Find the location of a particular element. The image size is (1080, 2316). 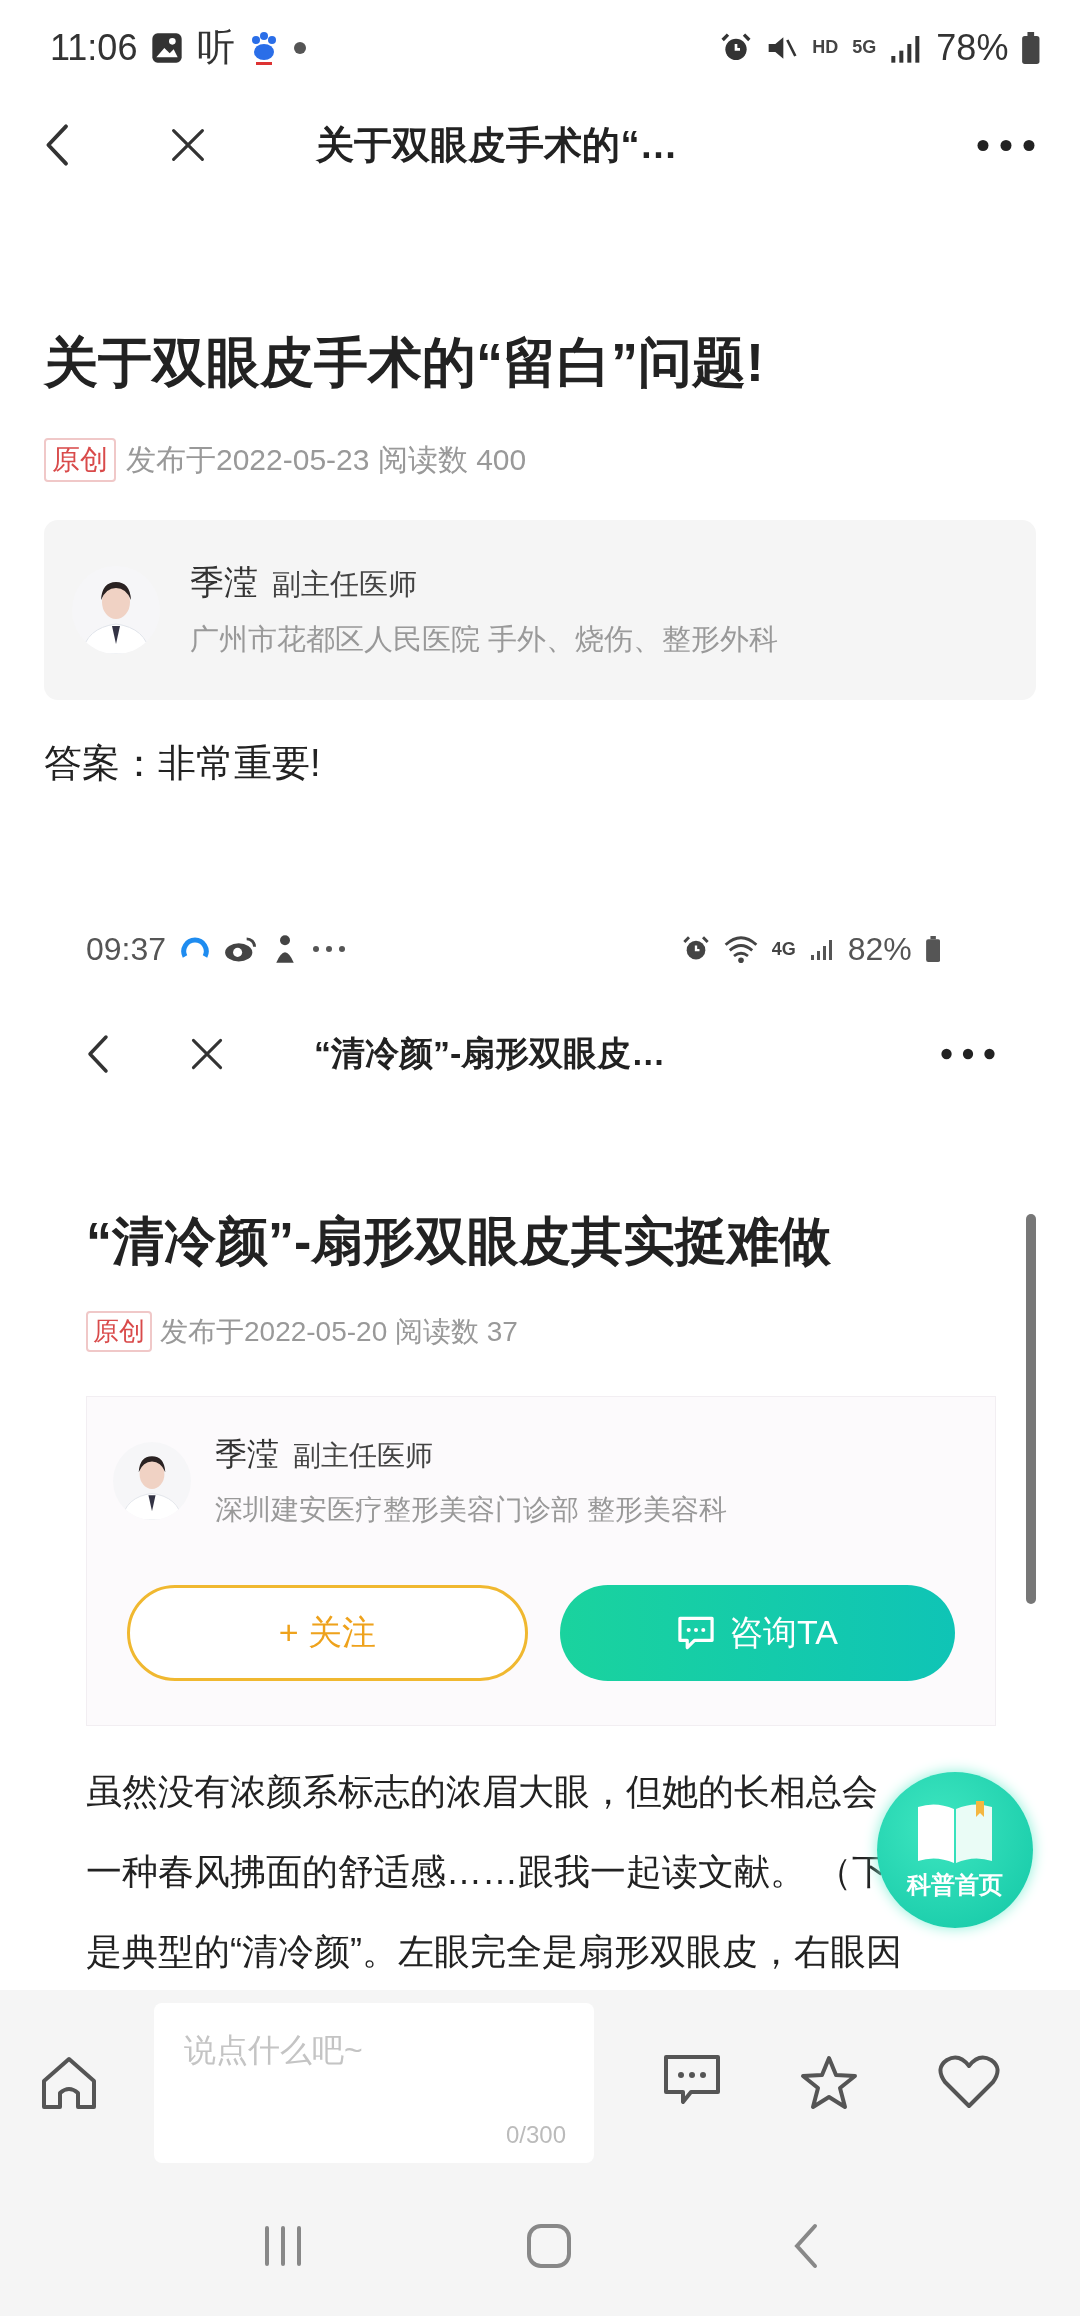

signal-icon is located at coordinates (821, 949).